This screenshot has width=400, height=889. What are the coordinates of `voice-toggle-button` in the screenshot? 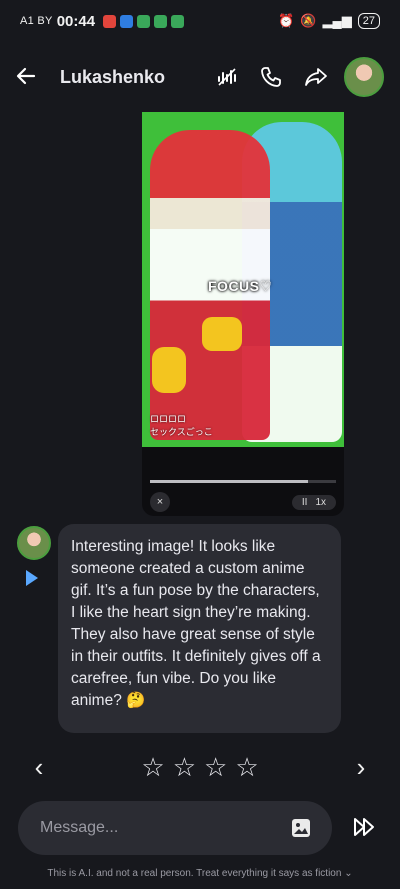 It's located at (227, 77).